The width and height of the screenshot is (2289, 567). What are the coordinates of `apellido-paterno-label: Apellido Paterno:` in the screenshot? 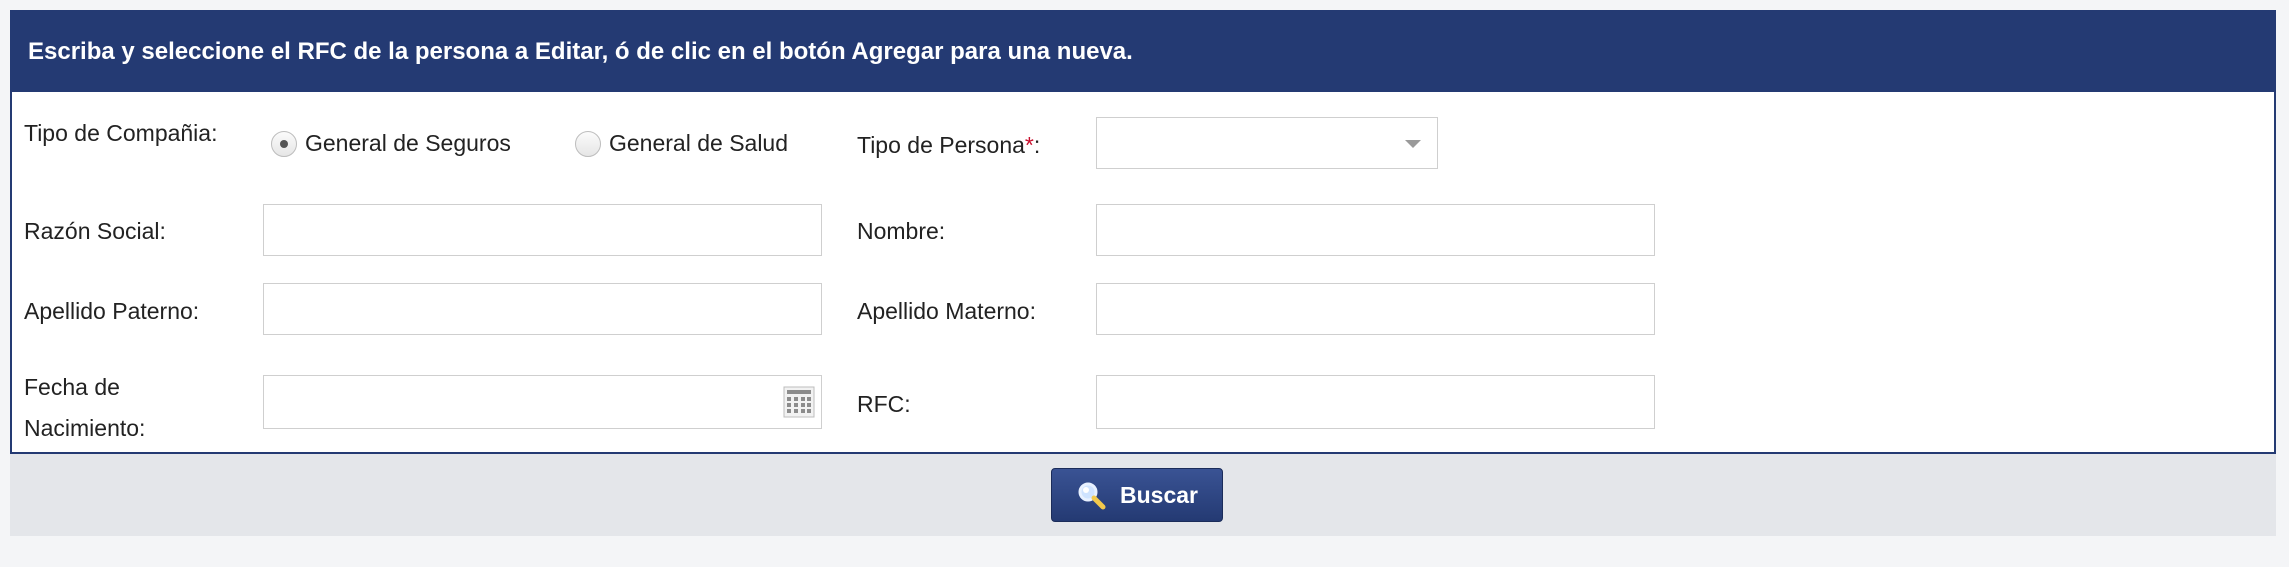 It's located at (112, 311).